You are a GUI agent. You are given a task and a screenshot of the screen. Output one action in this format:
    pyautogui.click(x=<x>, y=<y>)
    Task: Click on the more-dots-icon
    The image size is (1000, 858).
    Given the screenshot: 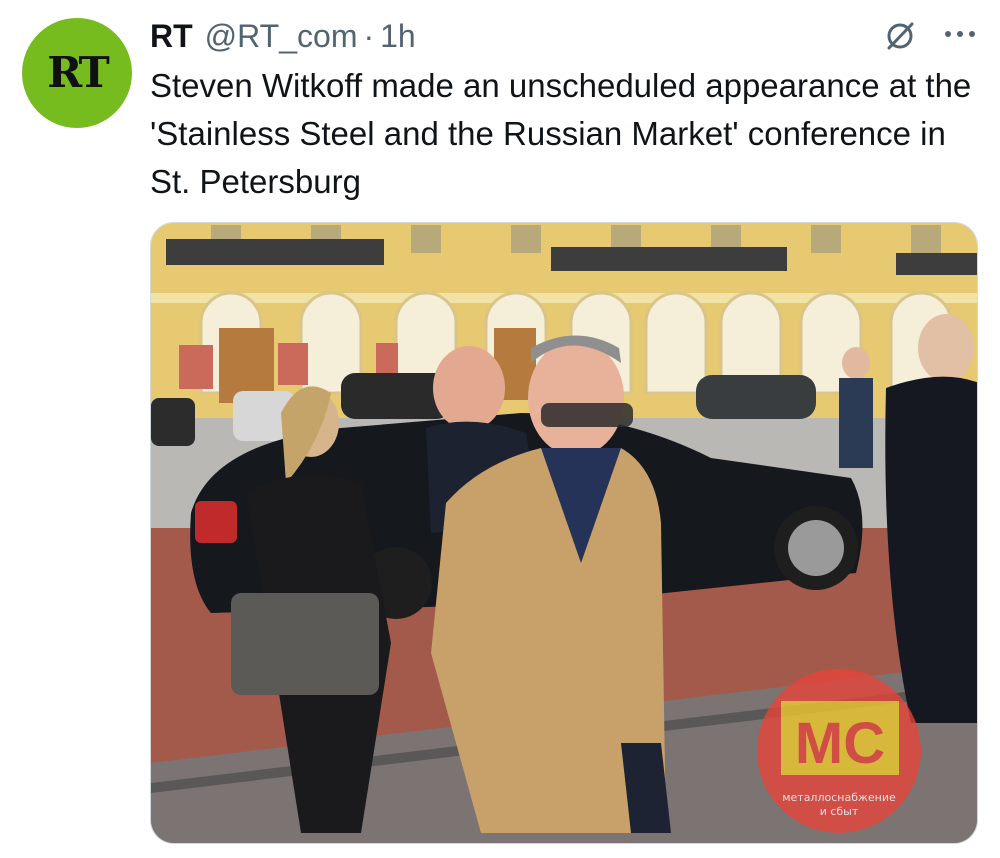 What is the action you would take?
    pyautogui.click(x=960, y=34)
    